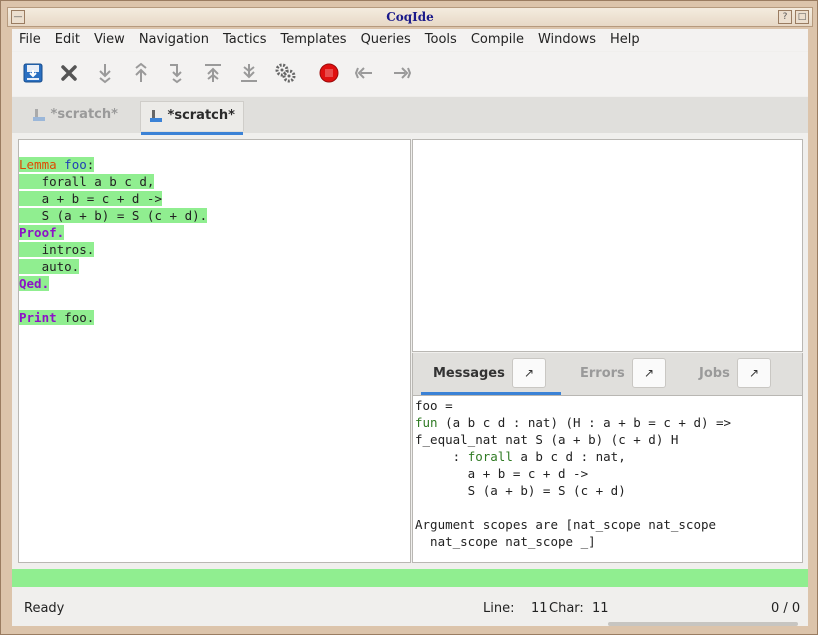  I want to click on code-token: auto., so click(49, 266).